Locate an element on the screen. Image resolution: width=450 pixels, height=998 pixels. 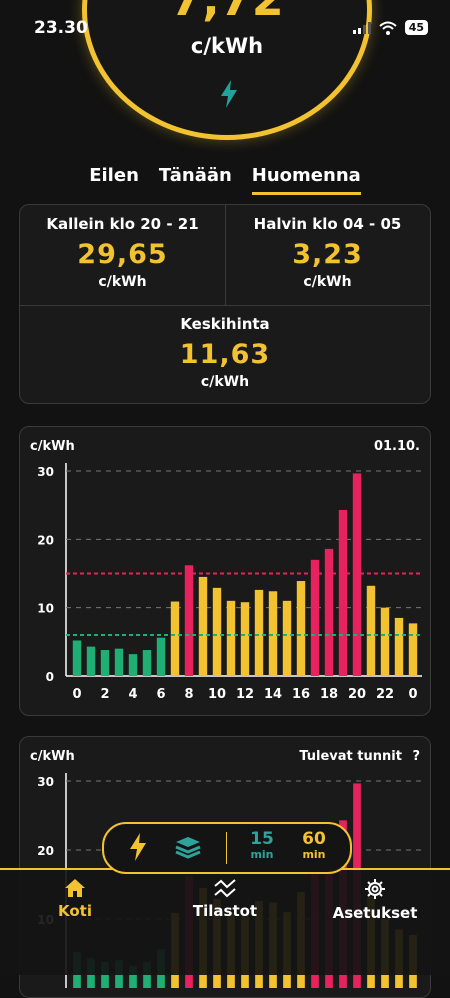
max-price-cell: Kallein klo 20 - 21 29,65 c/kWh is located at coordinates (122, 252).